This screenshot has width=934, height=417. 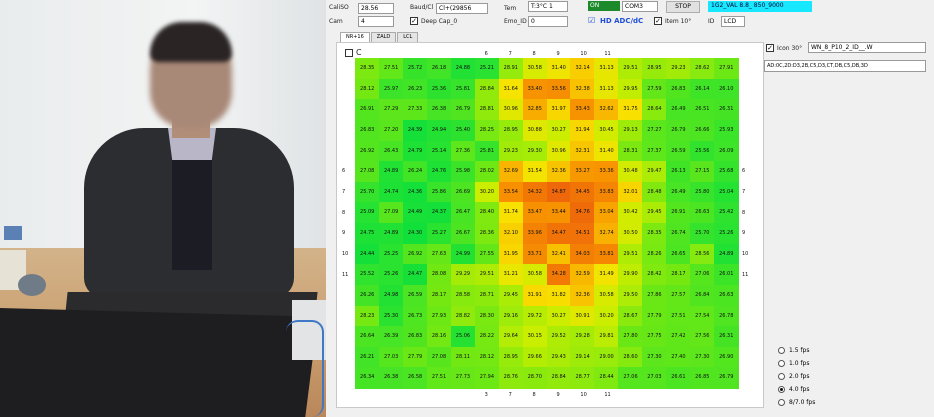 What do you see at coordinates (344, 192) in the screenshot?
I see `heatmap-left-label: 7` at bounding box center [344, 192].